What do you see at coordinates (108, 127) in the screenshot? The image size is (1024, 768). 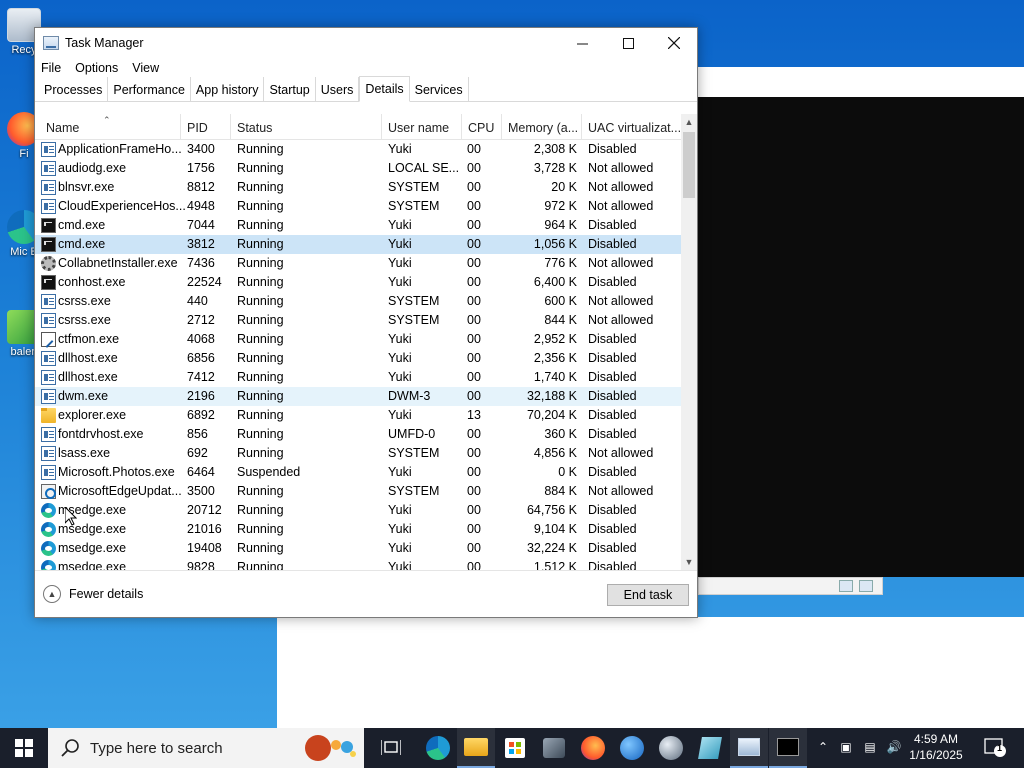 I see `column-header-name: ⌃ Name` at bounding box center [108, 127].